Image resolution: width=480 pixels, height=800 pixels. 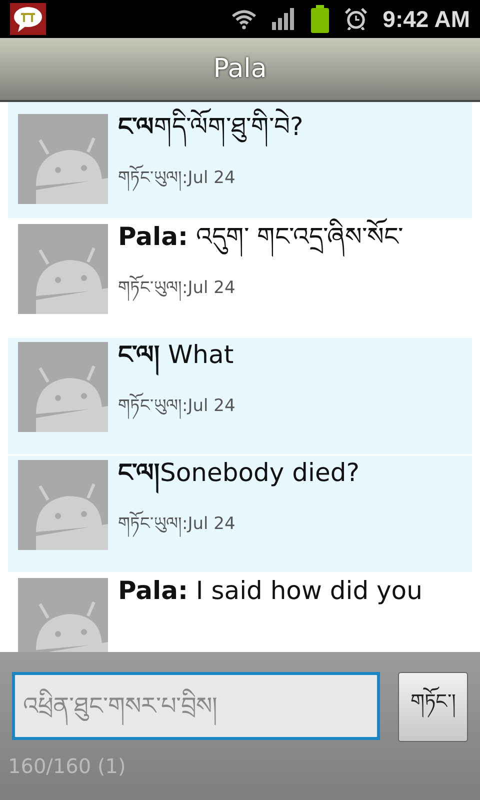 I want to click on conversation-title: Pala, so click(x=240, y=69).